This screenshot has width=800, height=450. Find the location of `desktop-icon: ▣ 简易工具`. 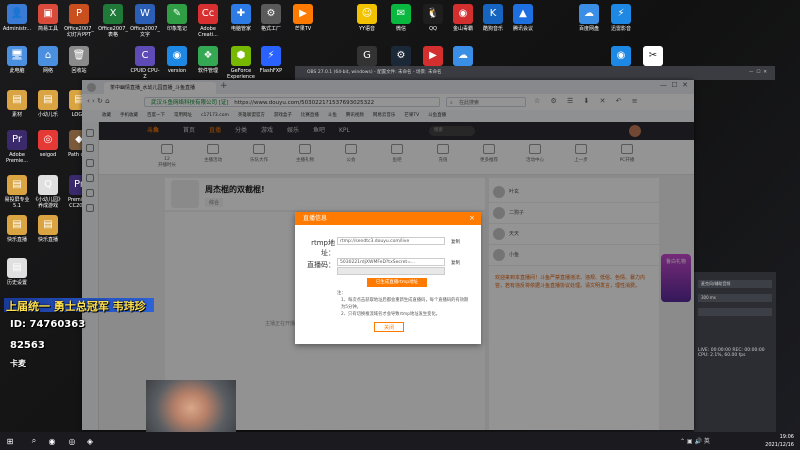

desktop-icon: ▣ 简易工具 is located at coordinates (48, 18).